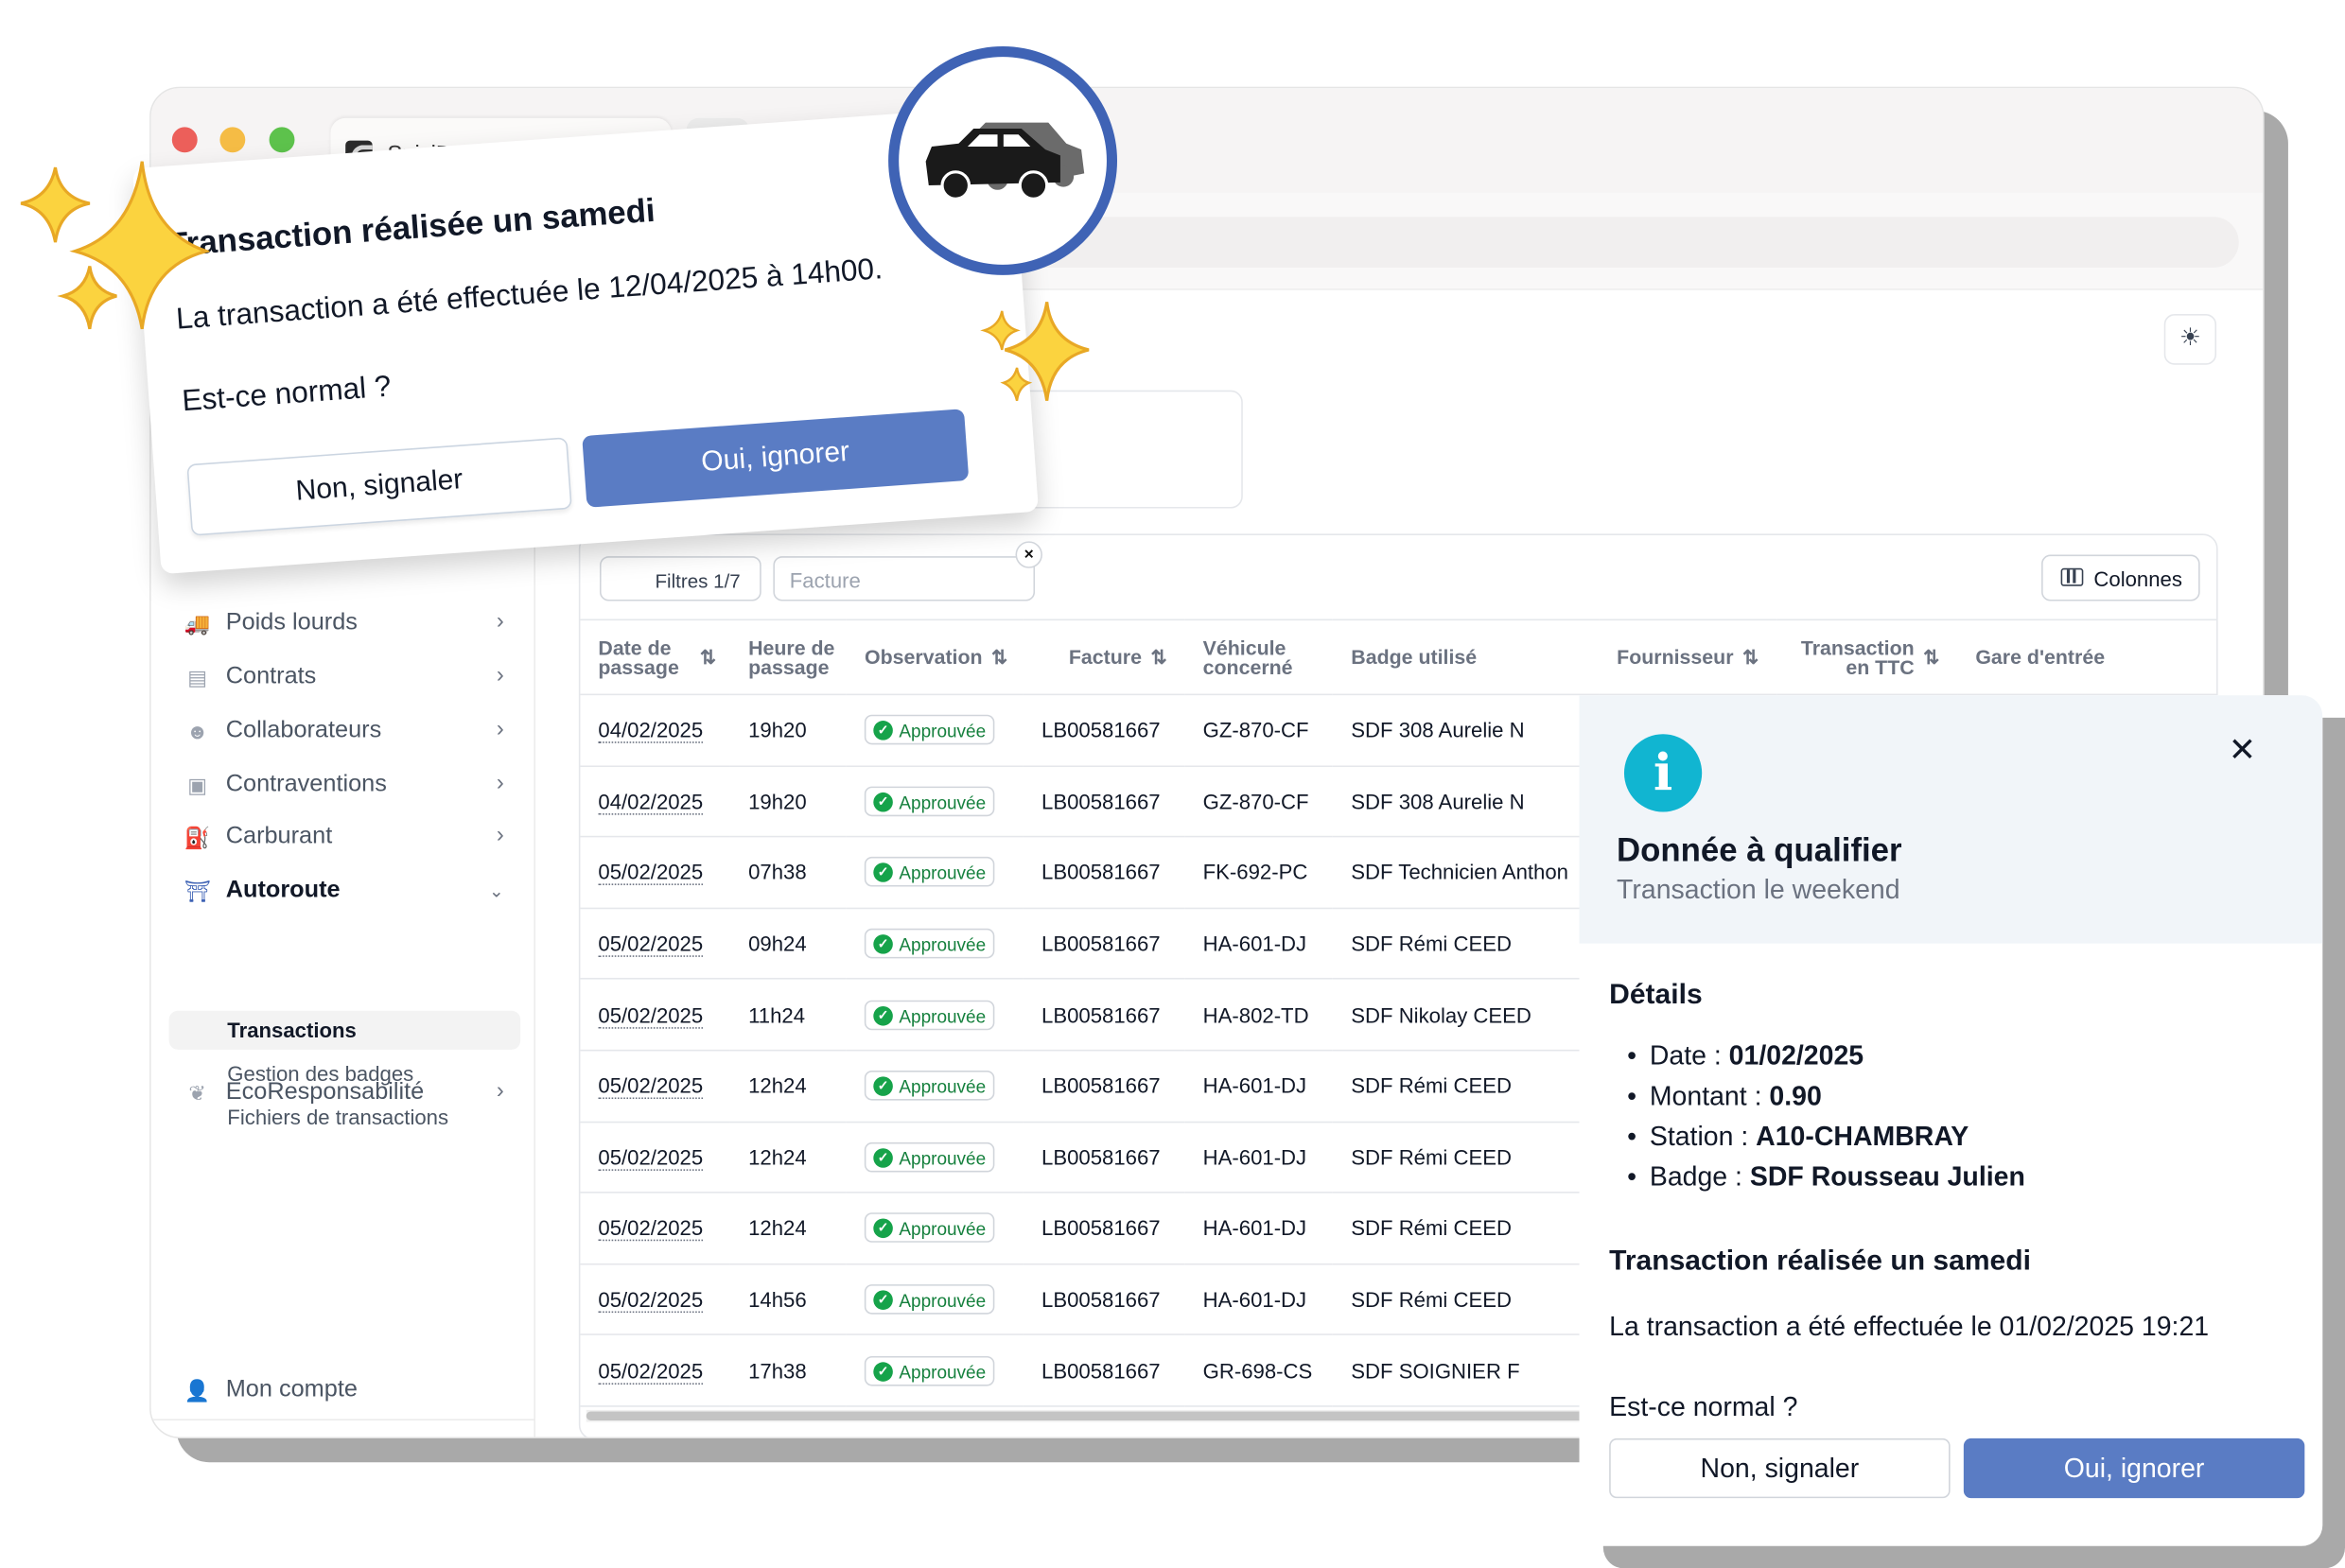 This screenshot has height=1568, width=2345. I want to click on header-label: Badge utilisé, so click(1414, 657).